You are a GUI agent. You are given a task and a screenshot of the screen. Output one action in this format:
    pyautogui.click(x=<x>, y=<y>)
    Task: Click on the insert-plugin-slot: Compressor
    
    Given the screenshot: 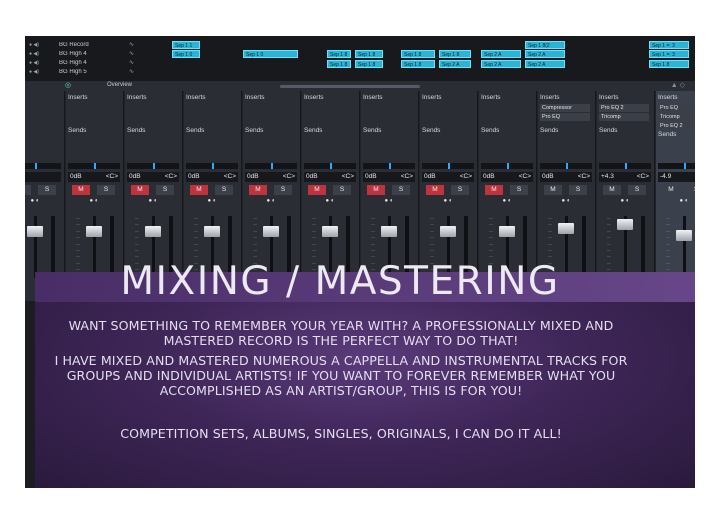 What is the action you would take?
    pyautogui.click(x=565, y=108)
    